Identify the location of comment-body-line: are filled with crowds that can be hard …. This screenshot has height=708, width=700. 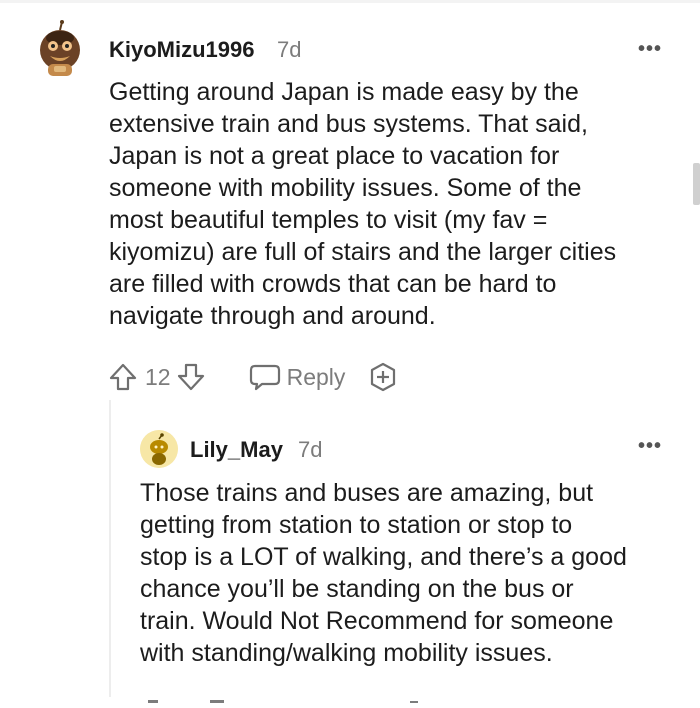
(333, 284).